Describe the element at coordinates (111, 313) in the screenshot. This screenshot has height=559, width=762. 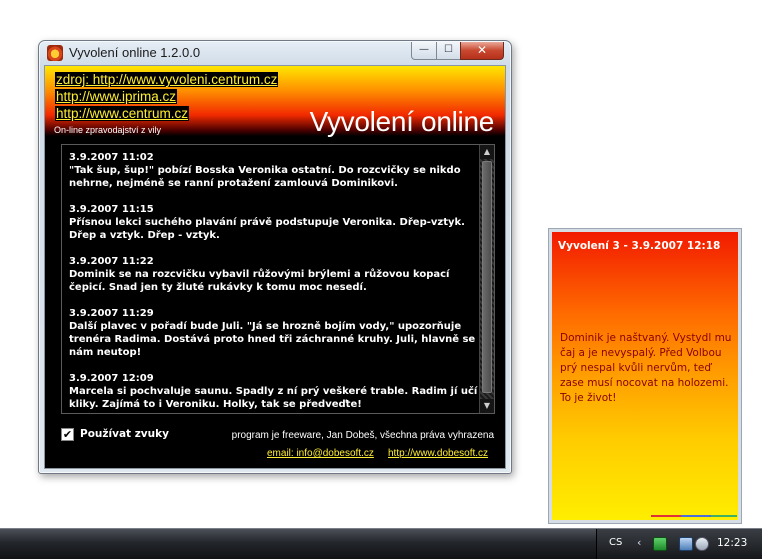
I see `news-date: 3.9.2007 11:29` at that location.